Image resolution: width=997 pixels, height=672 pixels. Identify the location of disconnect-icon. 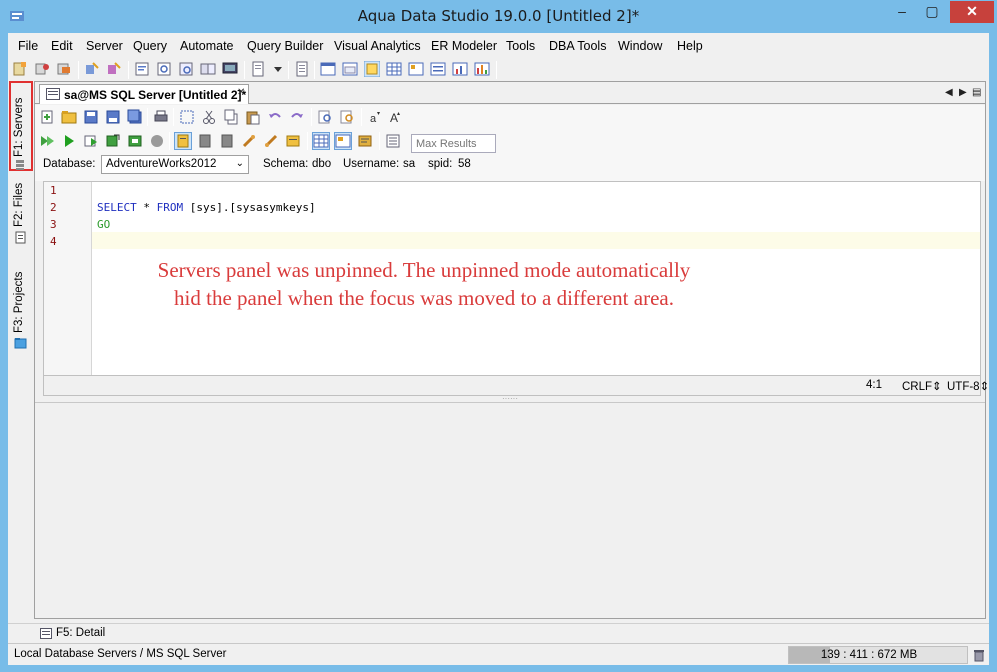
(64, 69).